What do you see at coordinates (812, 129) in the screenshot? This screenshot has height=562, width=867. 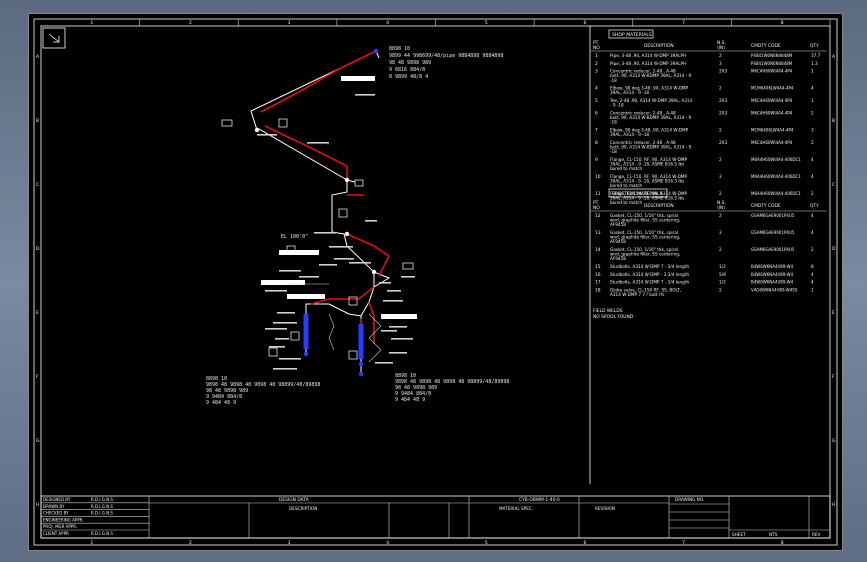 I see `row-qty: 3` at bounding box center [812, 129].